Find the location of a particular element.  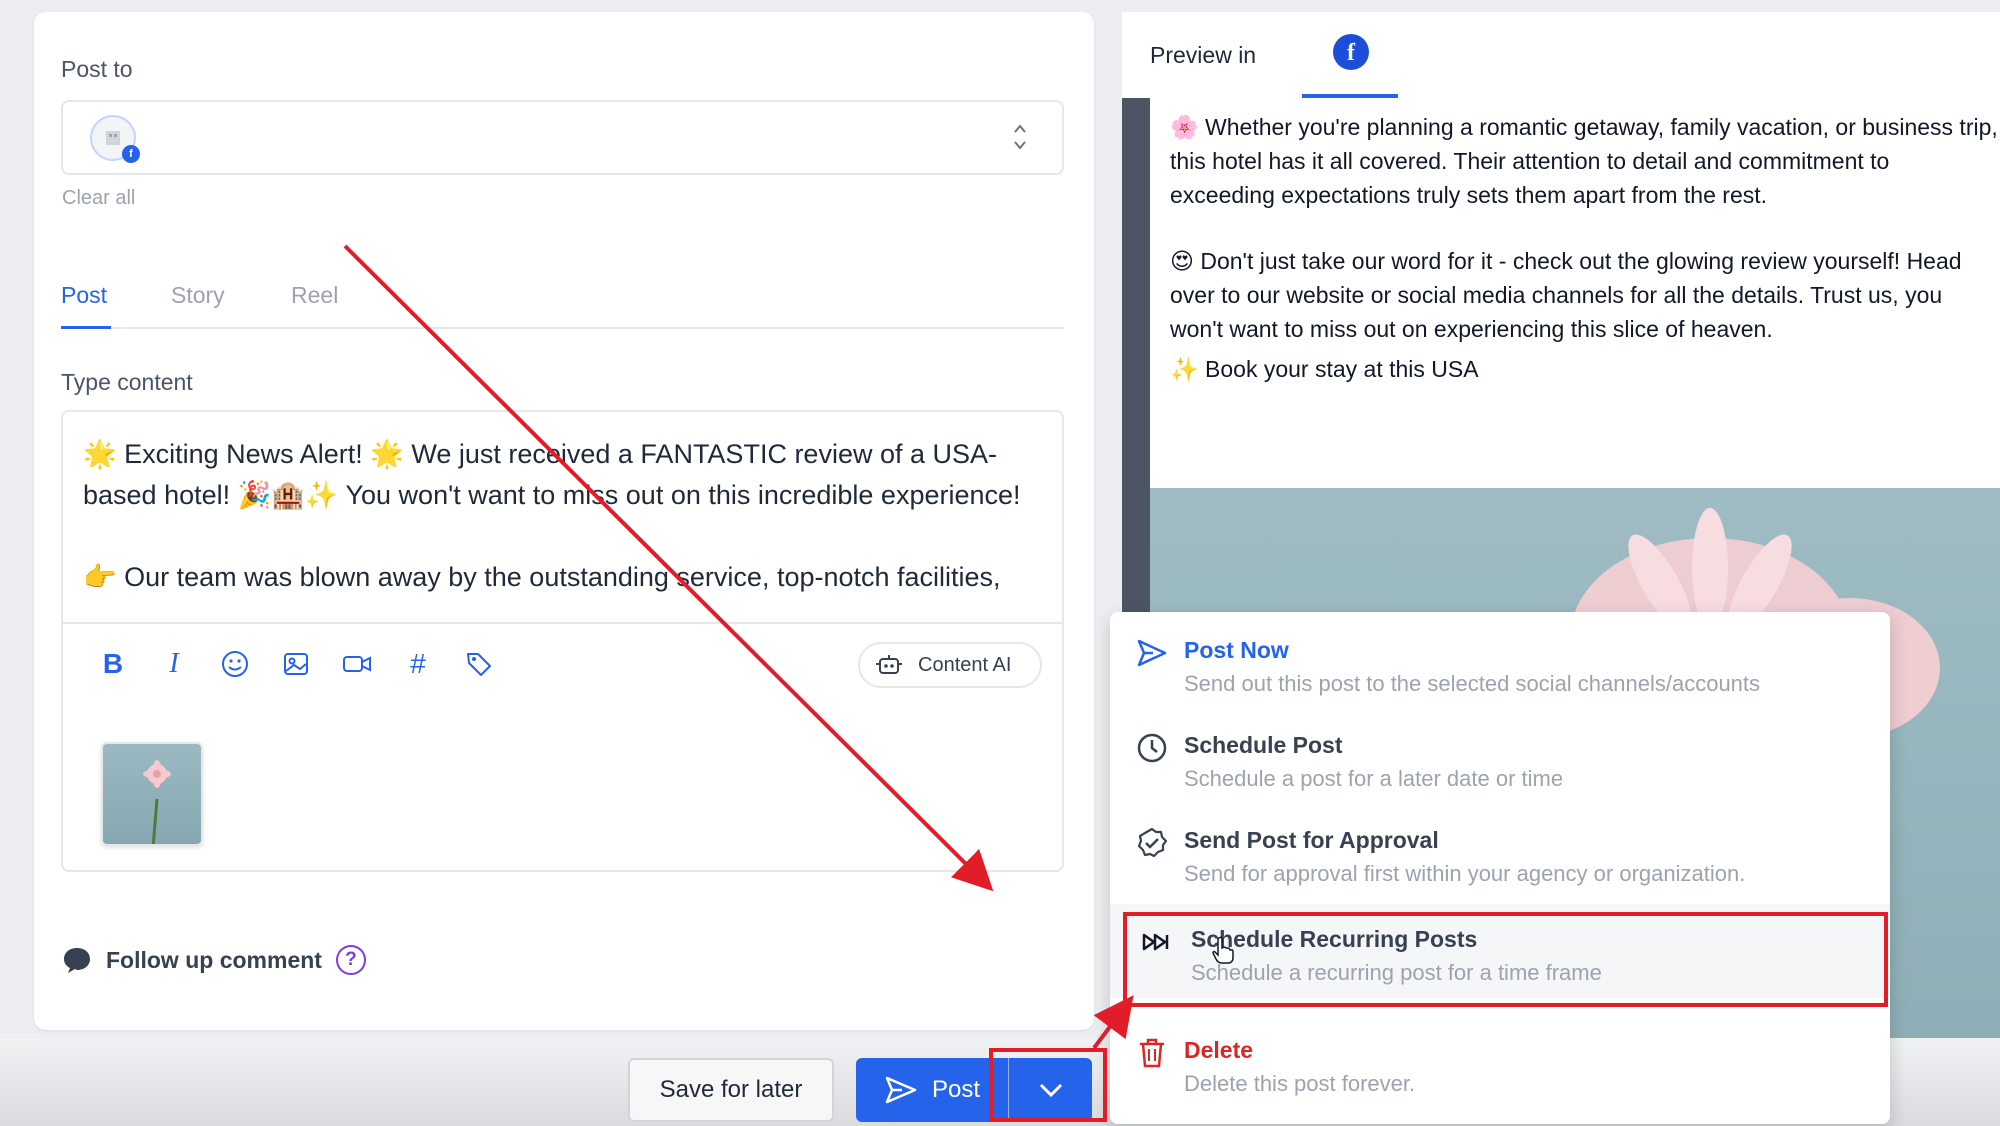

bold-icon: B is located at coordinates (113, 664).